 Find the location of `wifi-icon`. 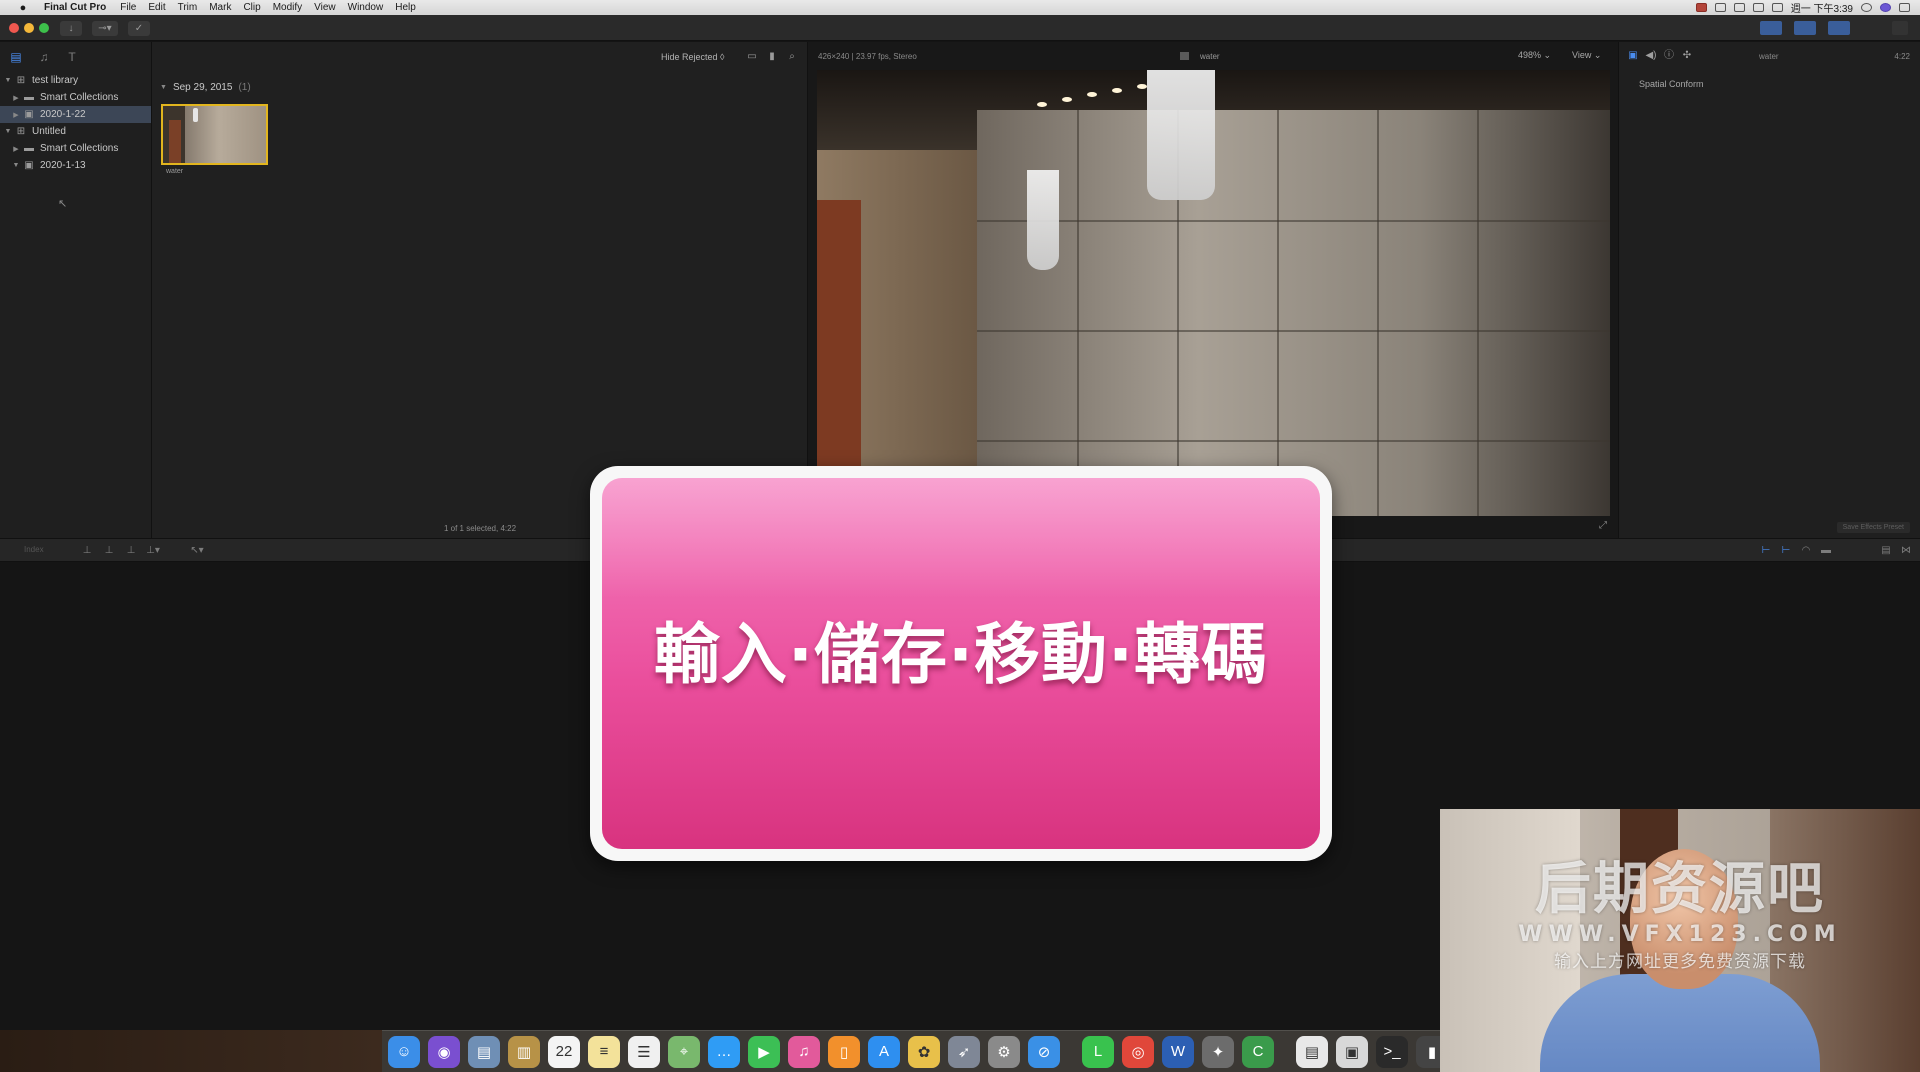

wifi-icon is located at coordinates (1758, 7).